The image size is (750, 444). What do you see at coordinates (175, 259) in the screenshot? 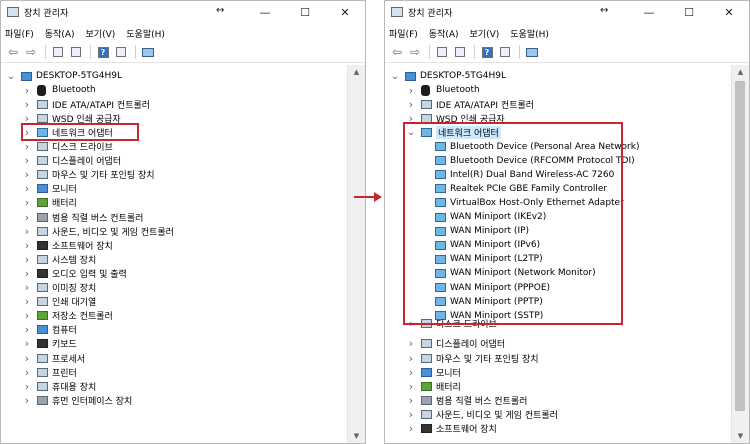
I see `tree-category-item: › 시스템 장치` at bounding box center [175, 259].